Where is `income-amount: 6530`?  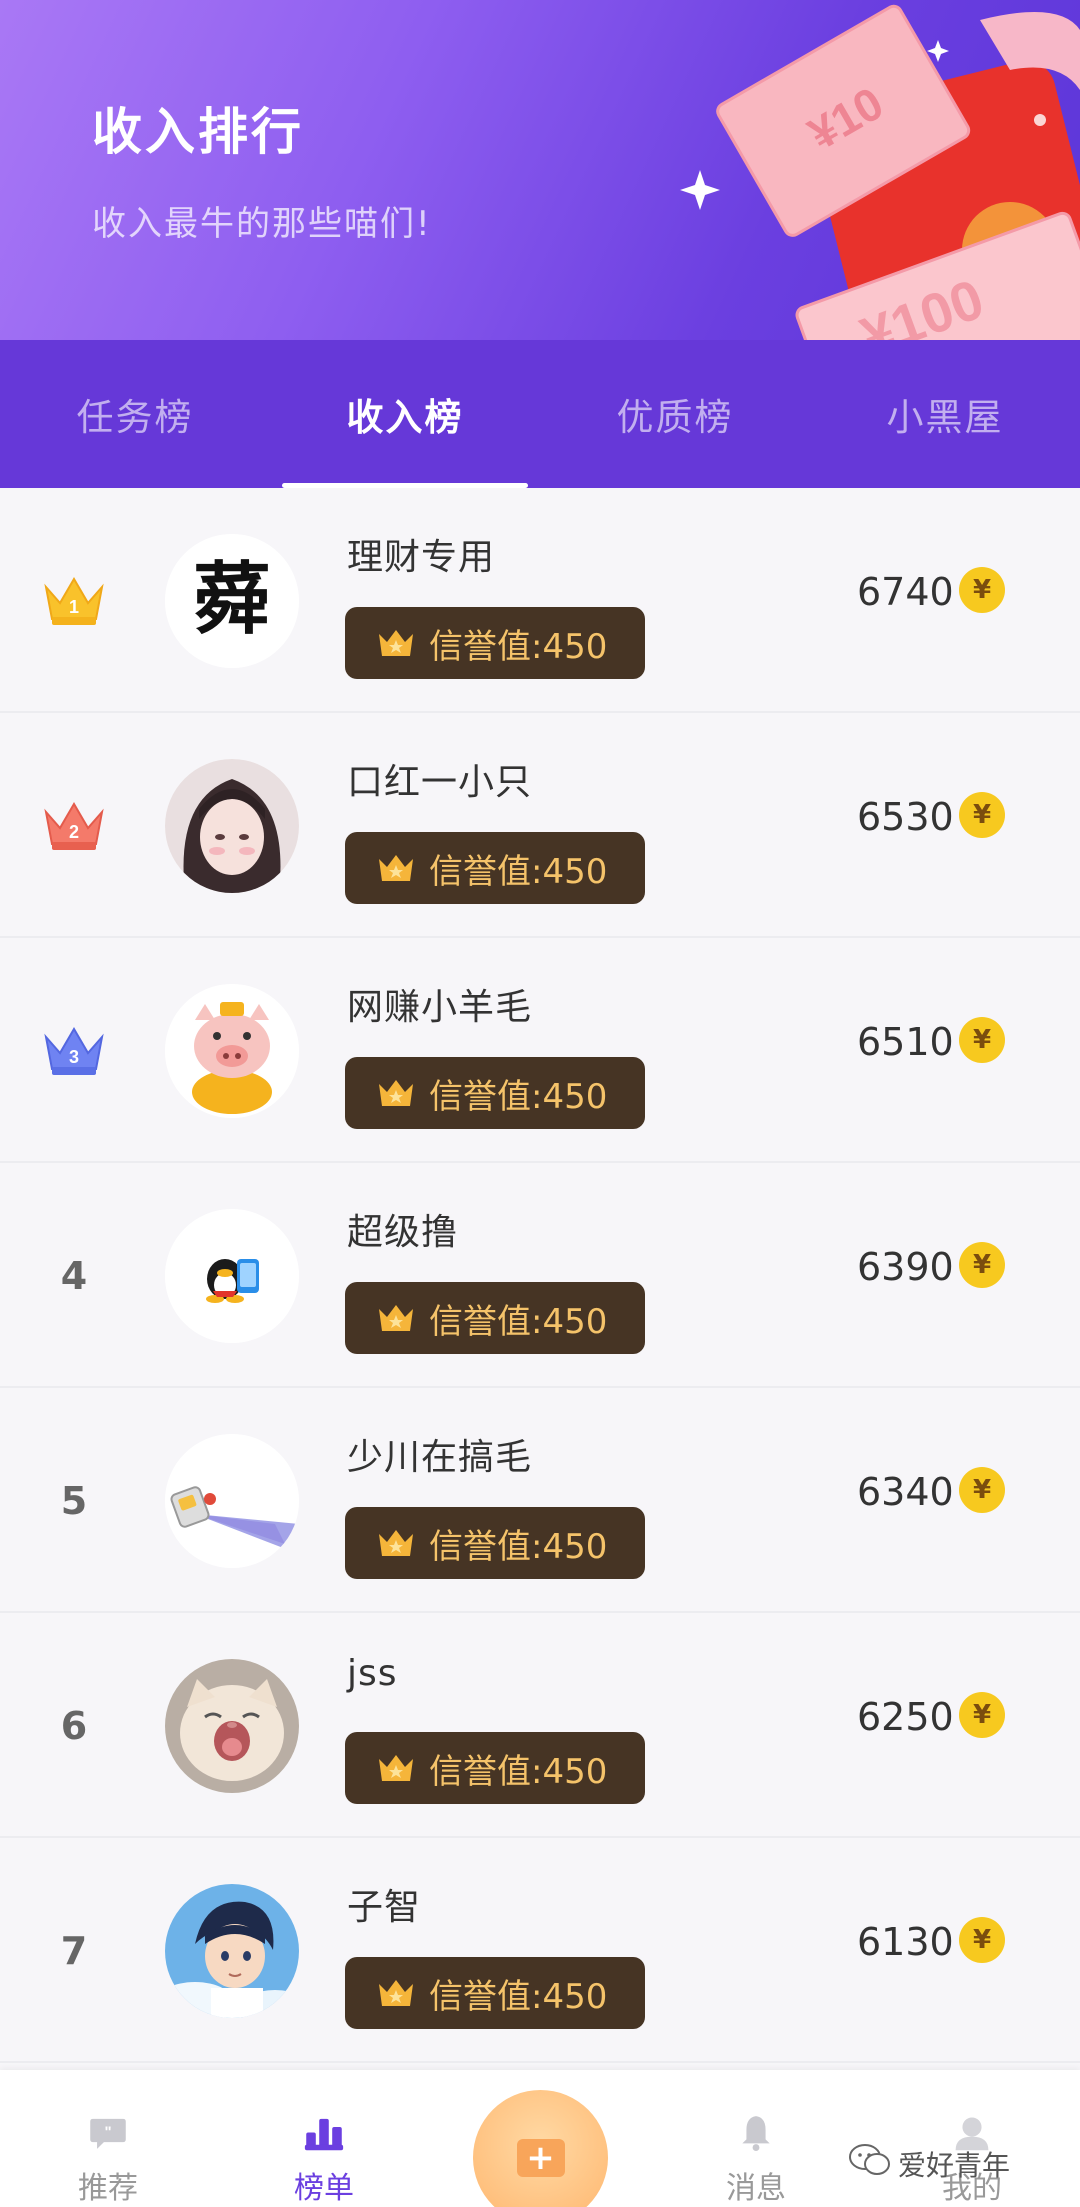
income-amount: 6530 is located at coordinates (905, 817).